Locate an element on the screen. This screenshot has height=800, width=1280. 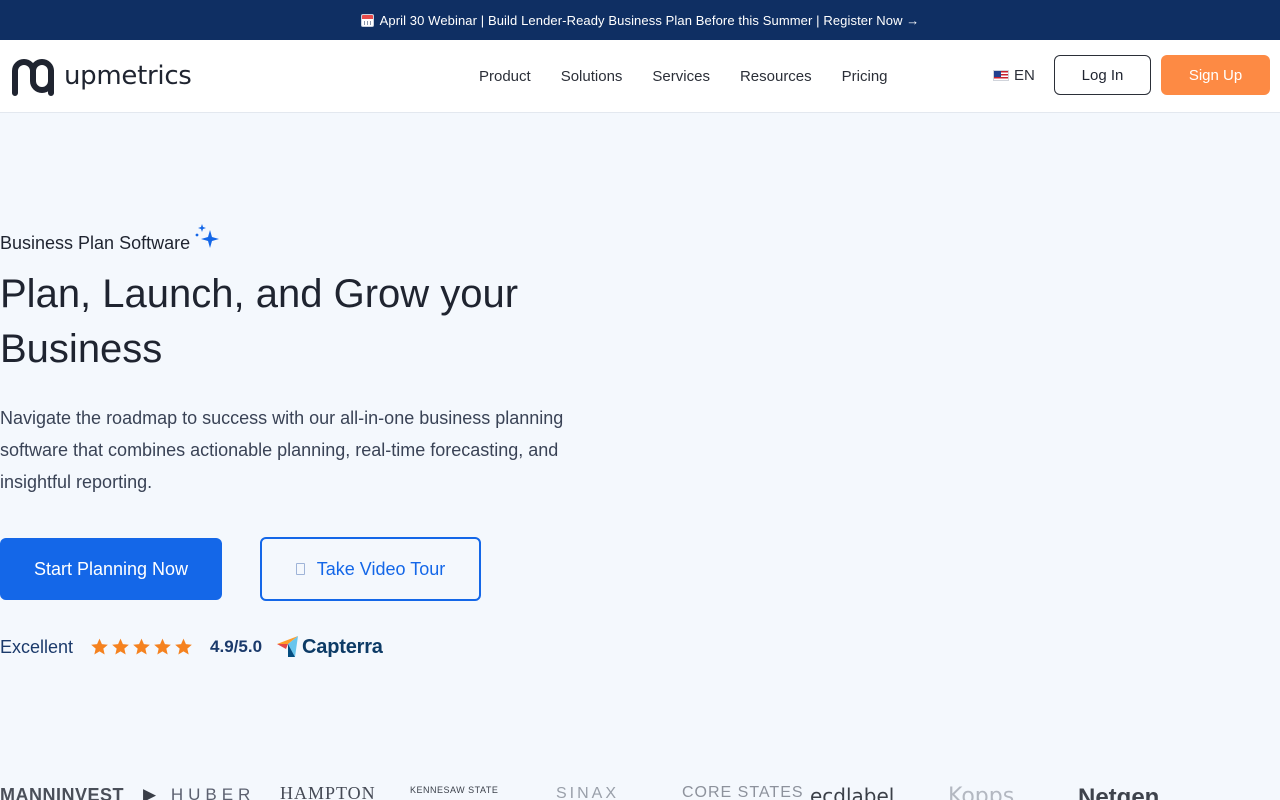
brand-wordmark: upmetrics is located at coordinates (128, 76).